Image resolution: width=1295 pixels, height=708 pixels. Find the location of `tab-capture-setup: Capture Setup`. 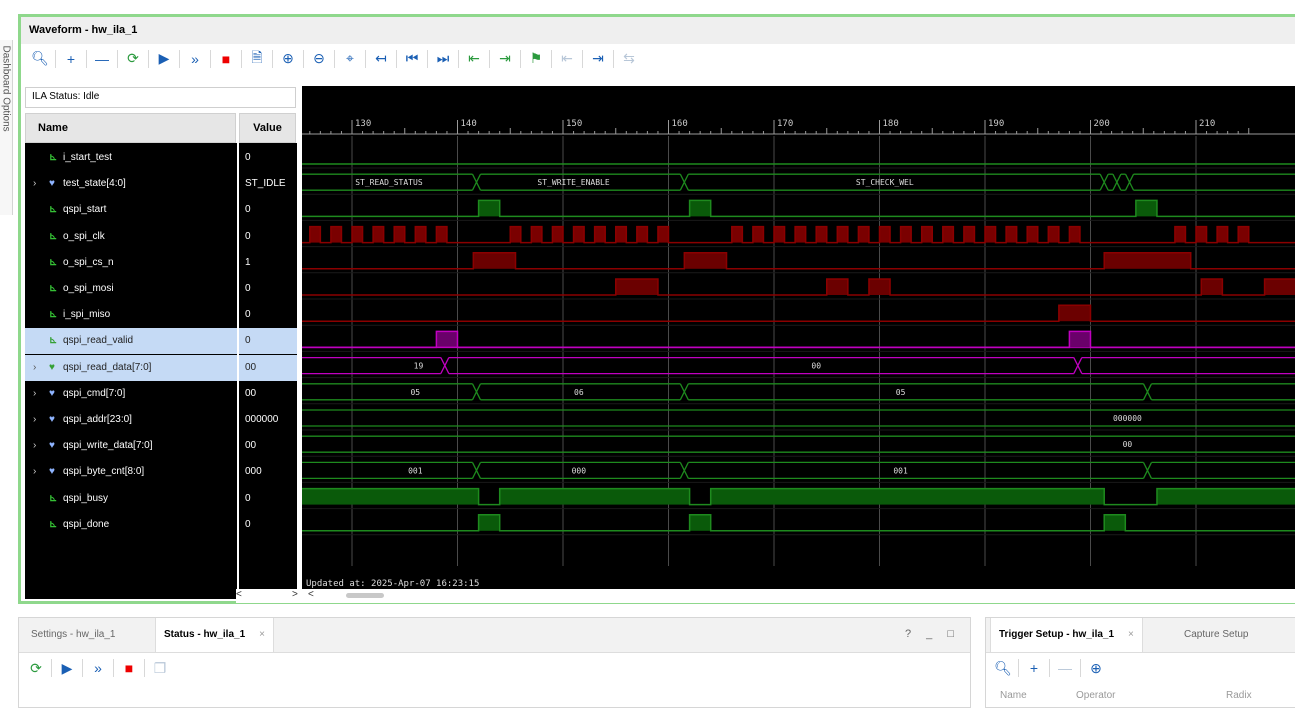

tab-capture-setup: Capture Setup is located at coordinates (1216, 635).